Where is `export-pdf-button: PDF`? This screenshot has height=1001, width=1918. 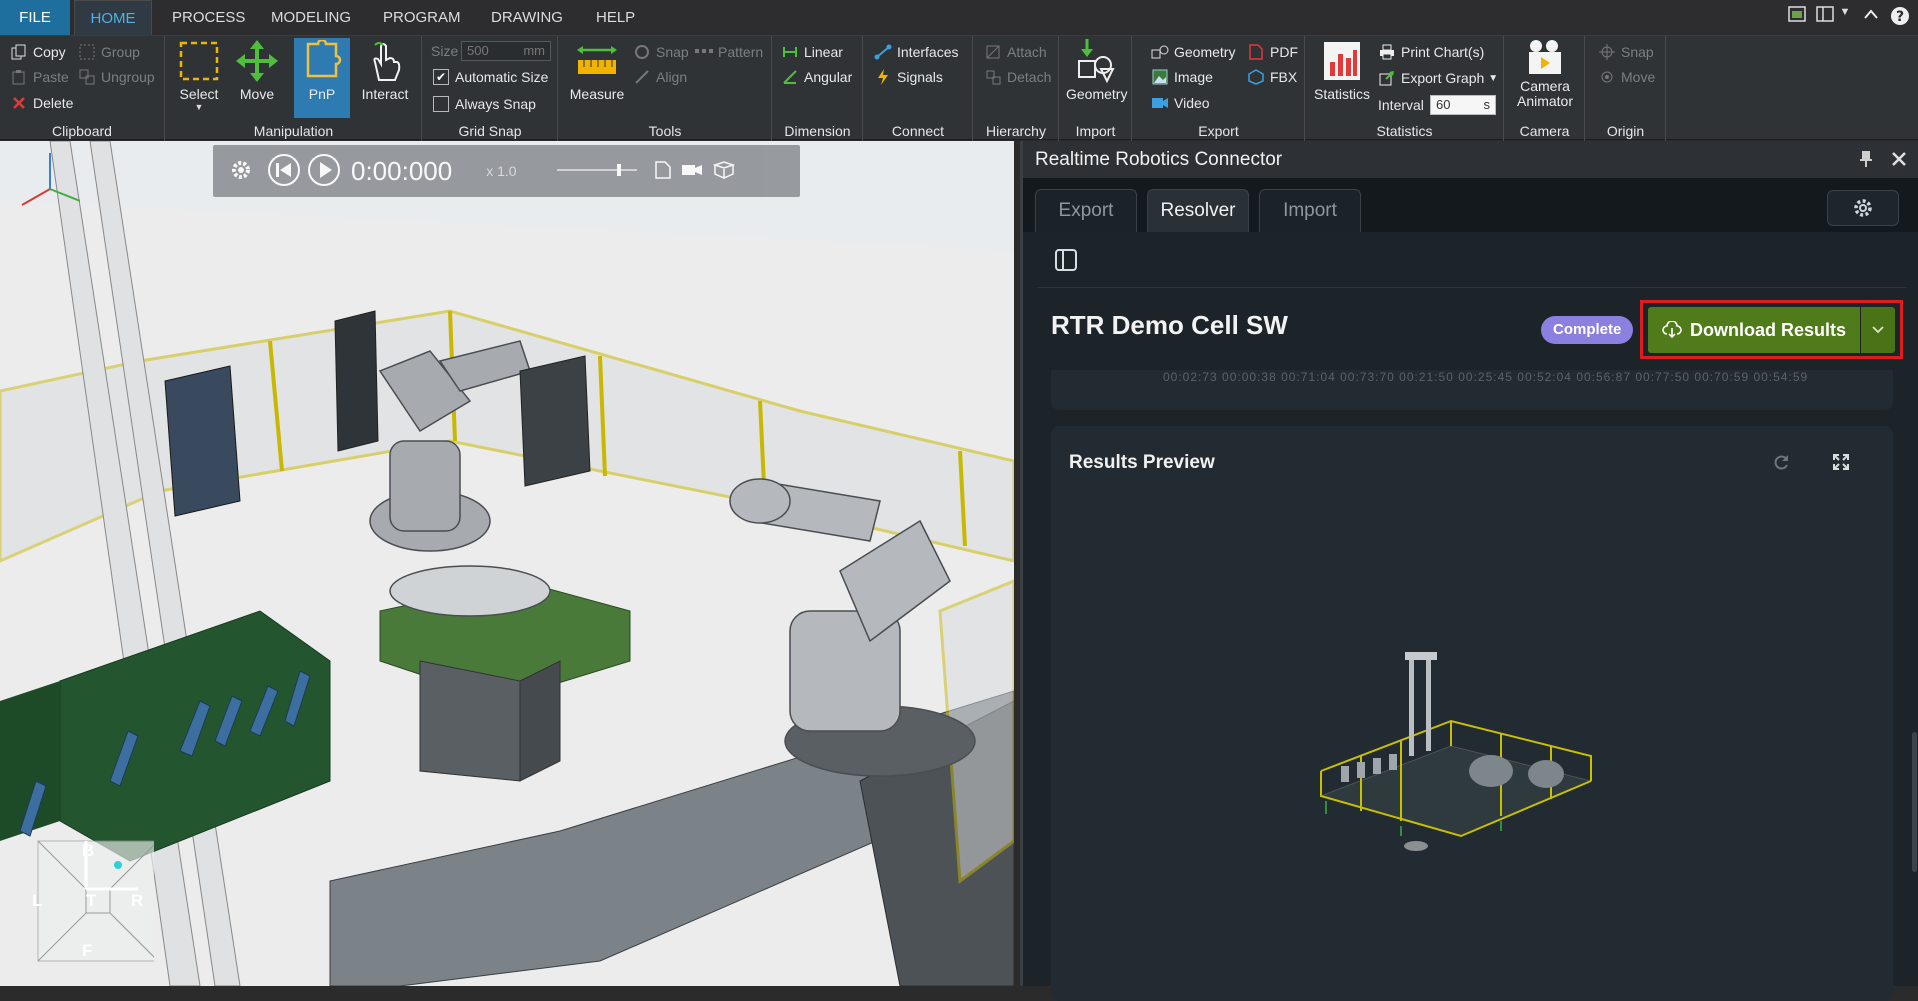
export-pdf-button: PDF is located at coordinates (1272, 52).